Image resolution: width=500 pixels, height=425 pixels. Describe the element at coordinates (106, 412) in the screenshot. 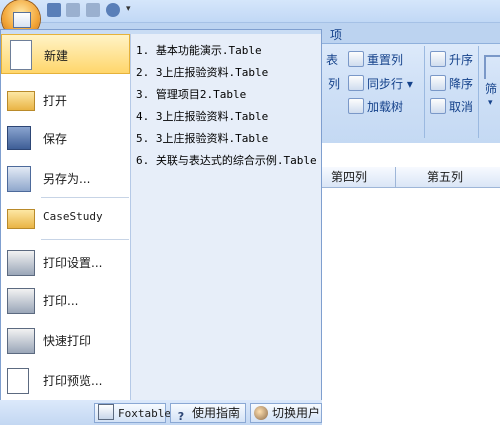

I see `home-icon` at that location.